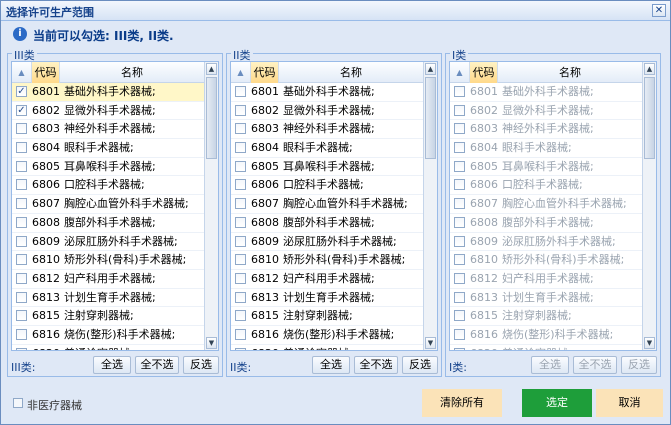 The image size is (671, 425). Describe the element at coordinates (327, 148) in the screenshot. I see `table-row: 6804 眼科手术器械;` at that location.